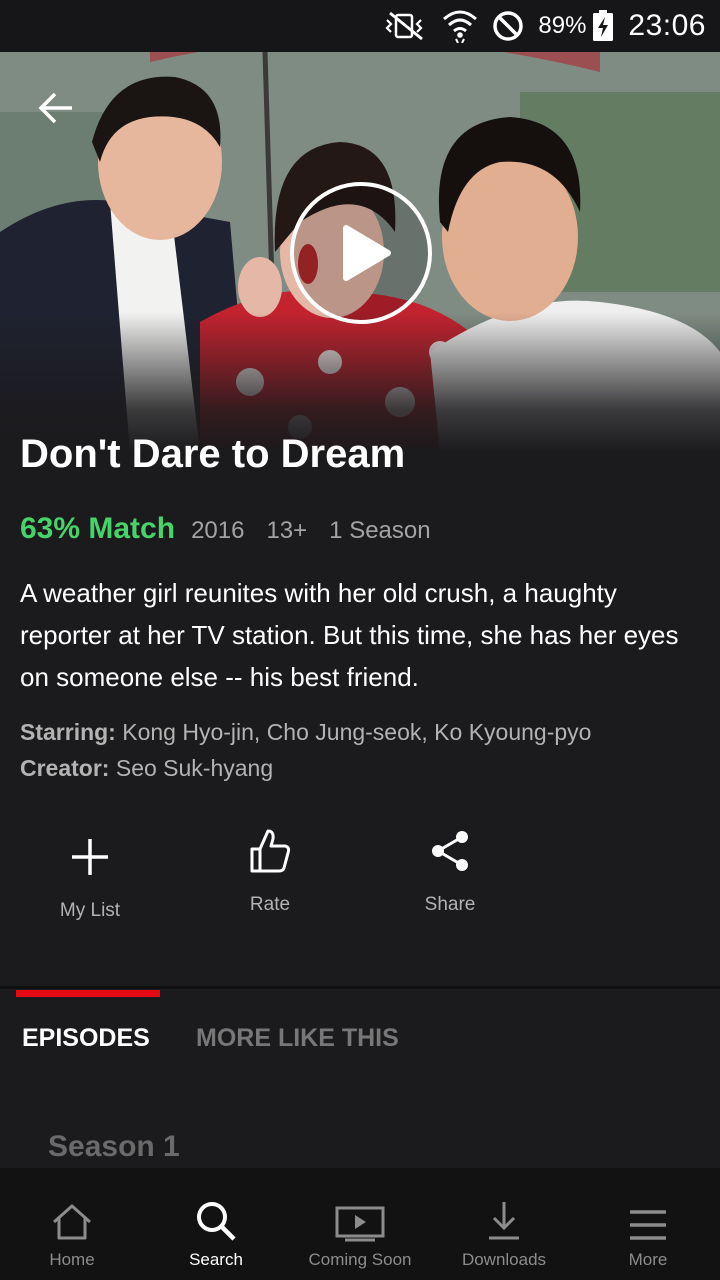 The height and width of the screenshot is (1280, 720). I want to click on nav-coming-soon: Coming Soon, so click(360, 1224).